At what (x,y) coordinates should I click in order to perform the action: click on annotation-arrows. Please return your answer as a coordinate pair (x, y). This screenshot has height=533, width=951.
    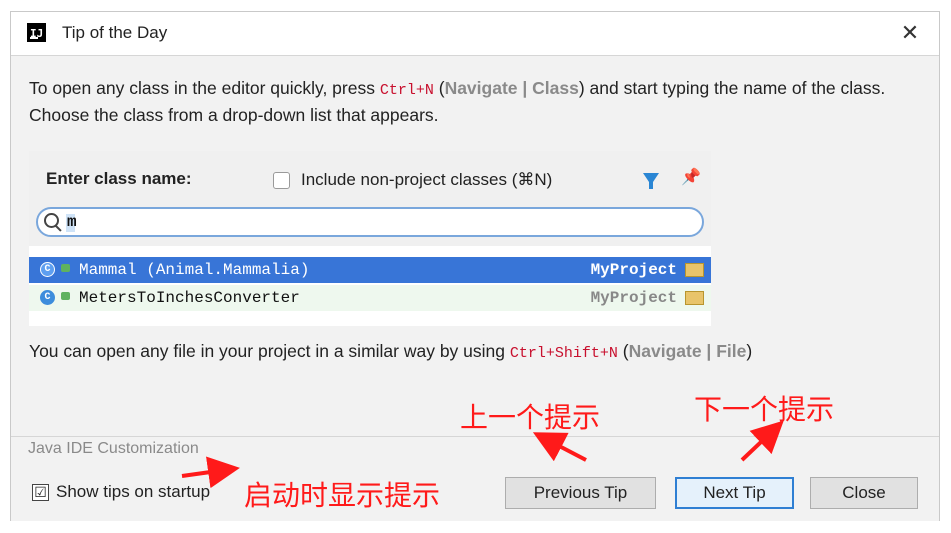
    Looking at the image, I should click on (482, 454).